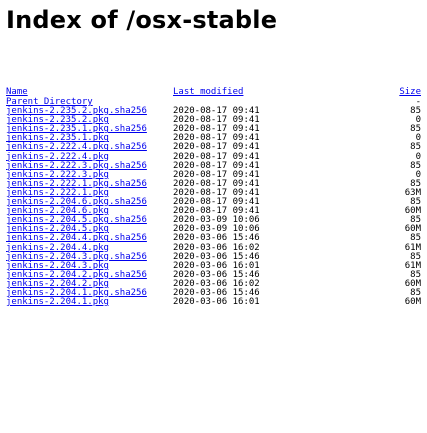 The height and width of the screenshot is (433, 427). I want to click on sort-by-size-link: Size, so click(410, 92).